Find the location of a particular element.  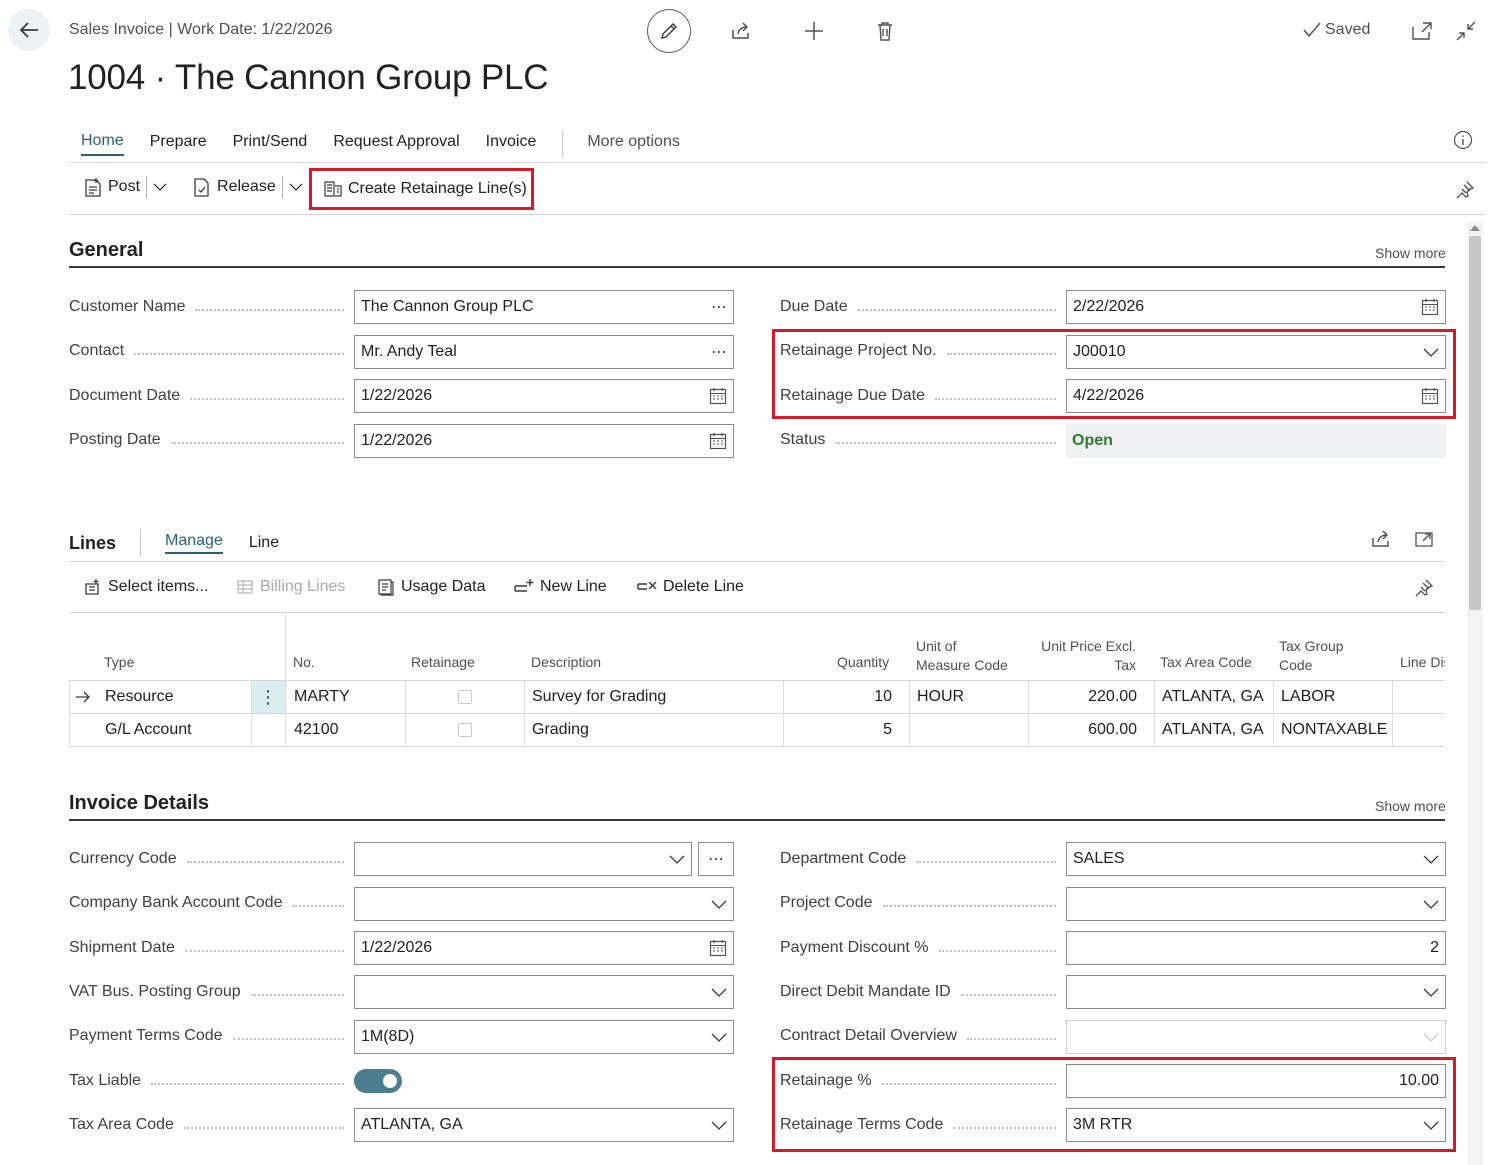

due-date-field: 2/22/2026 is located at coordinates (1256, 307).